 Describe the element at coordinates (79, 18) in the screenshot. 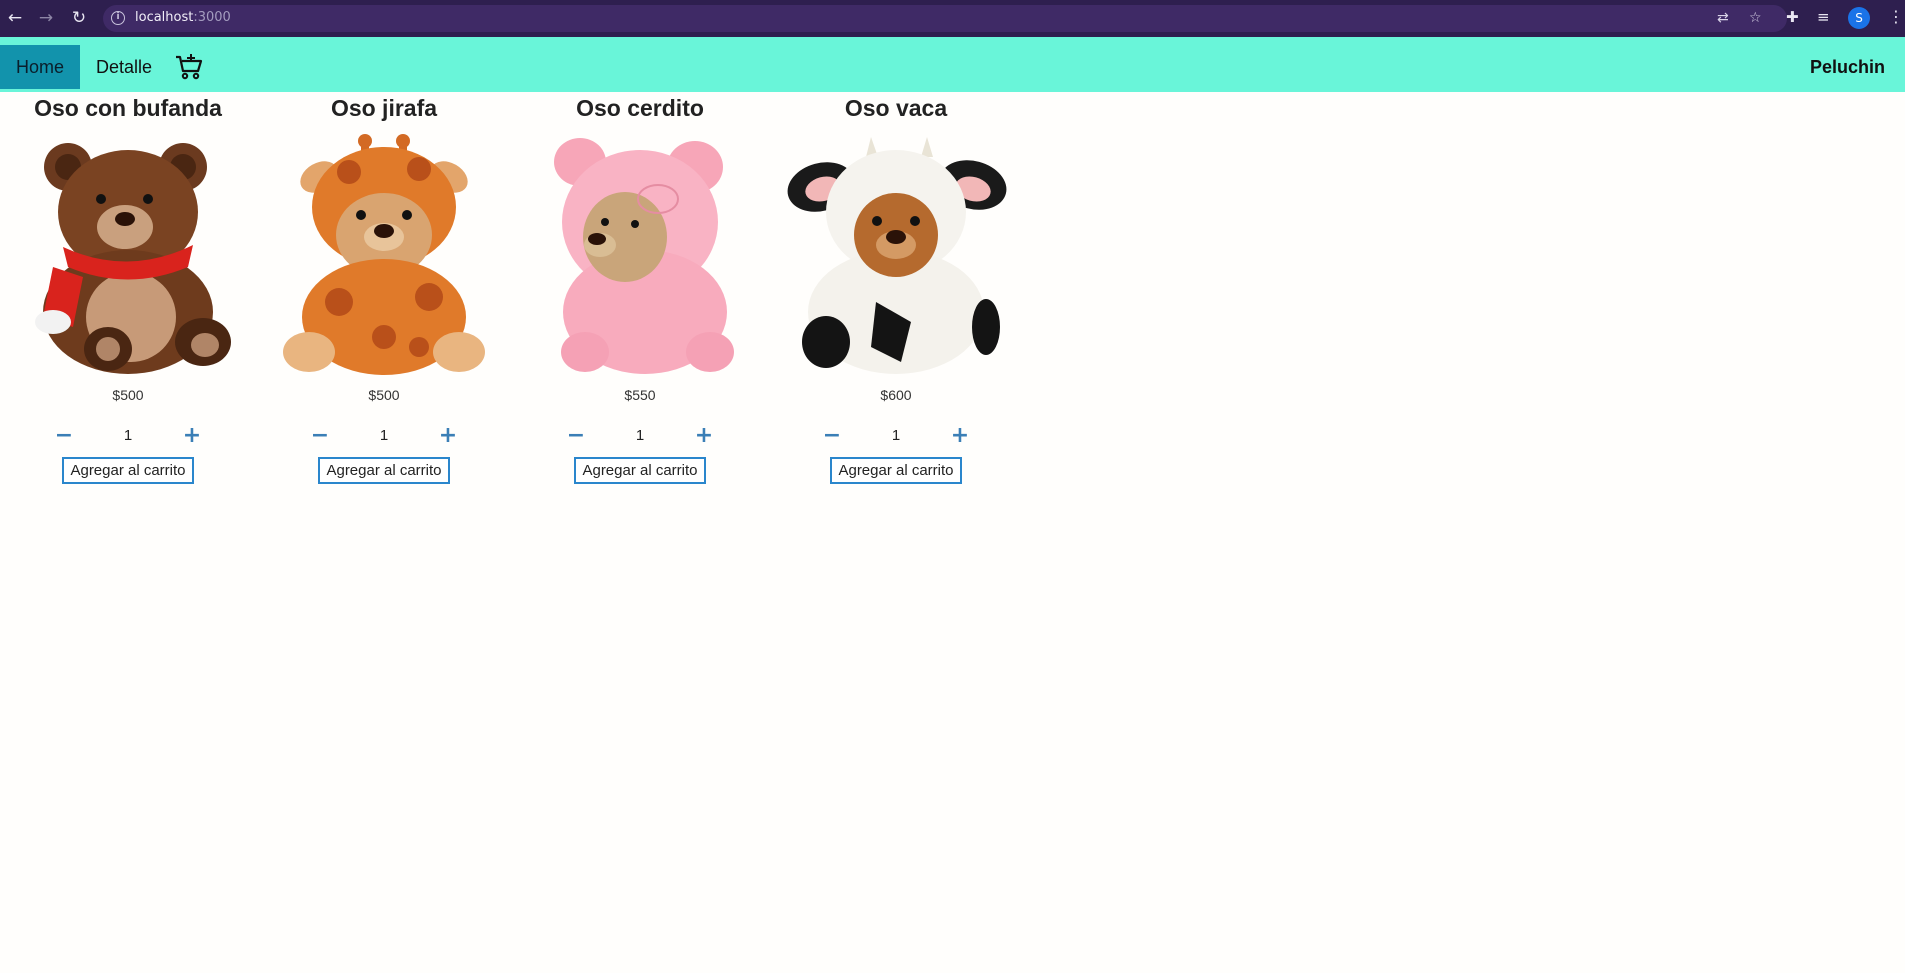

I see `reload-icon: ↻` at that location.